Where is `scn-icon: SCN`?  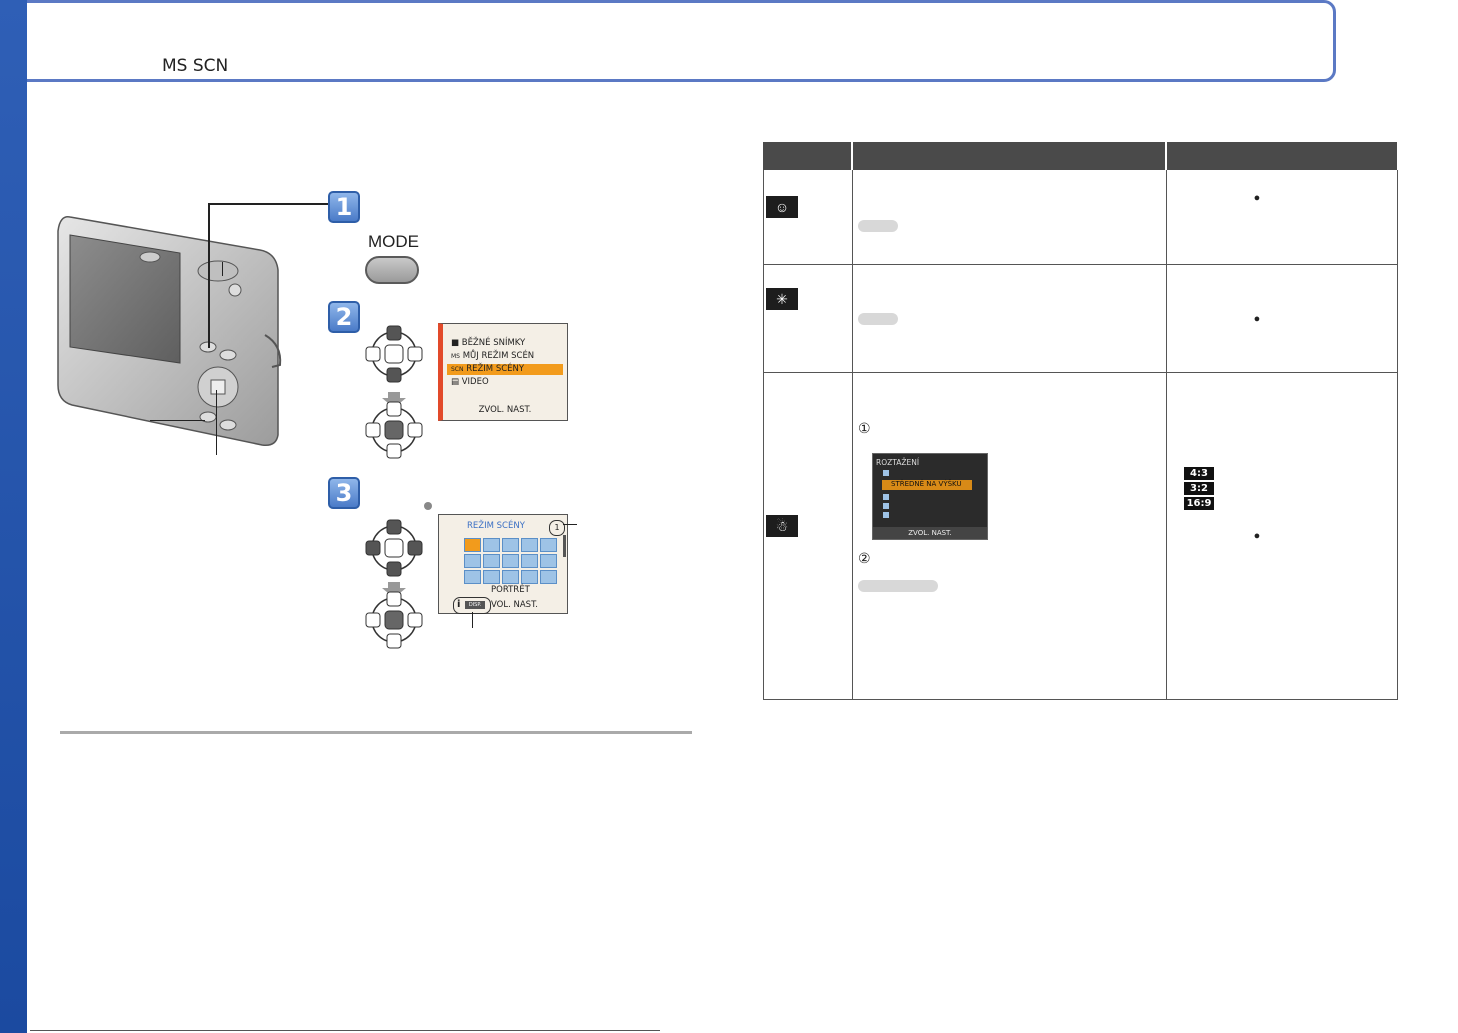
scn-icon: SCN is located at coordinates (457, 369).